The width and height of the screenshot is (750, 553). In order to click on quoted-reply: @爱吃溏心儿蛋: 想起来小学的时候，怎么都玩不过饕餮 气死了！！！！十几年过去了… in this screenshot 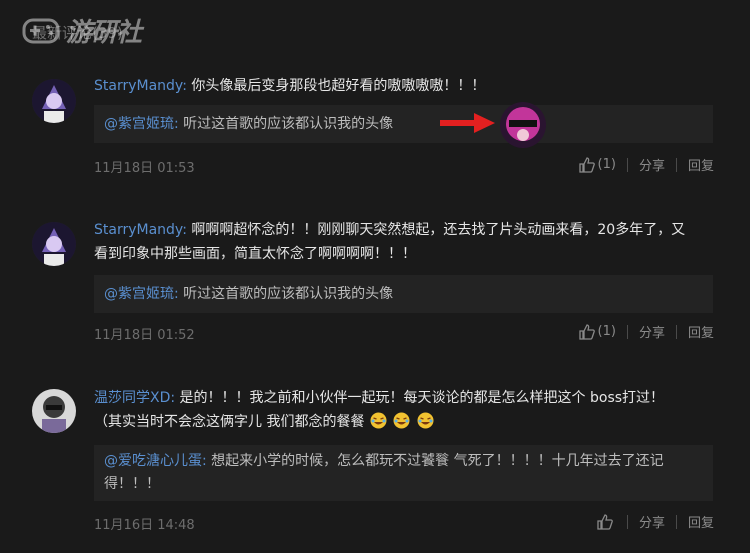, I will do `click(403, 473)`.